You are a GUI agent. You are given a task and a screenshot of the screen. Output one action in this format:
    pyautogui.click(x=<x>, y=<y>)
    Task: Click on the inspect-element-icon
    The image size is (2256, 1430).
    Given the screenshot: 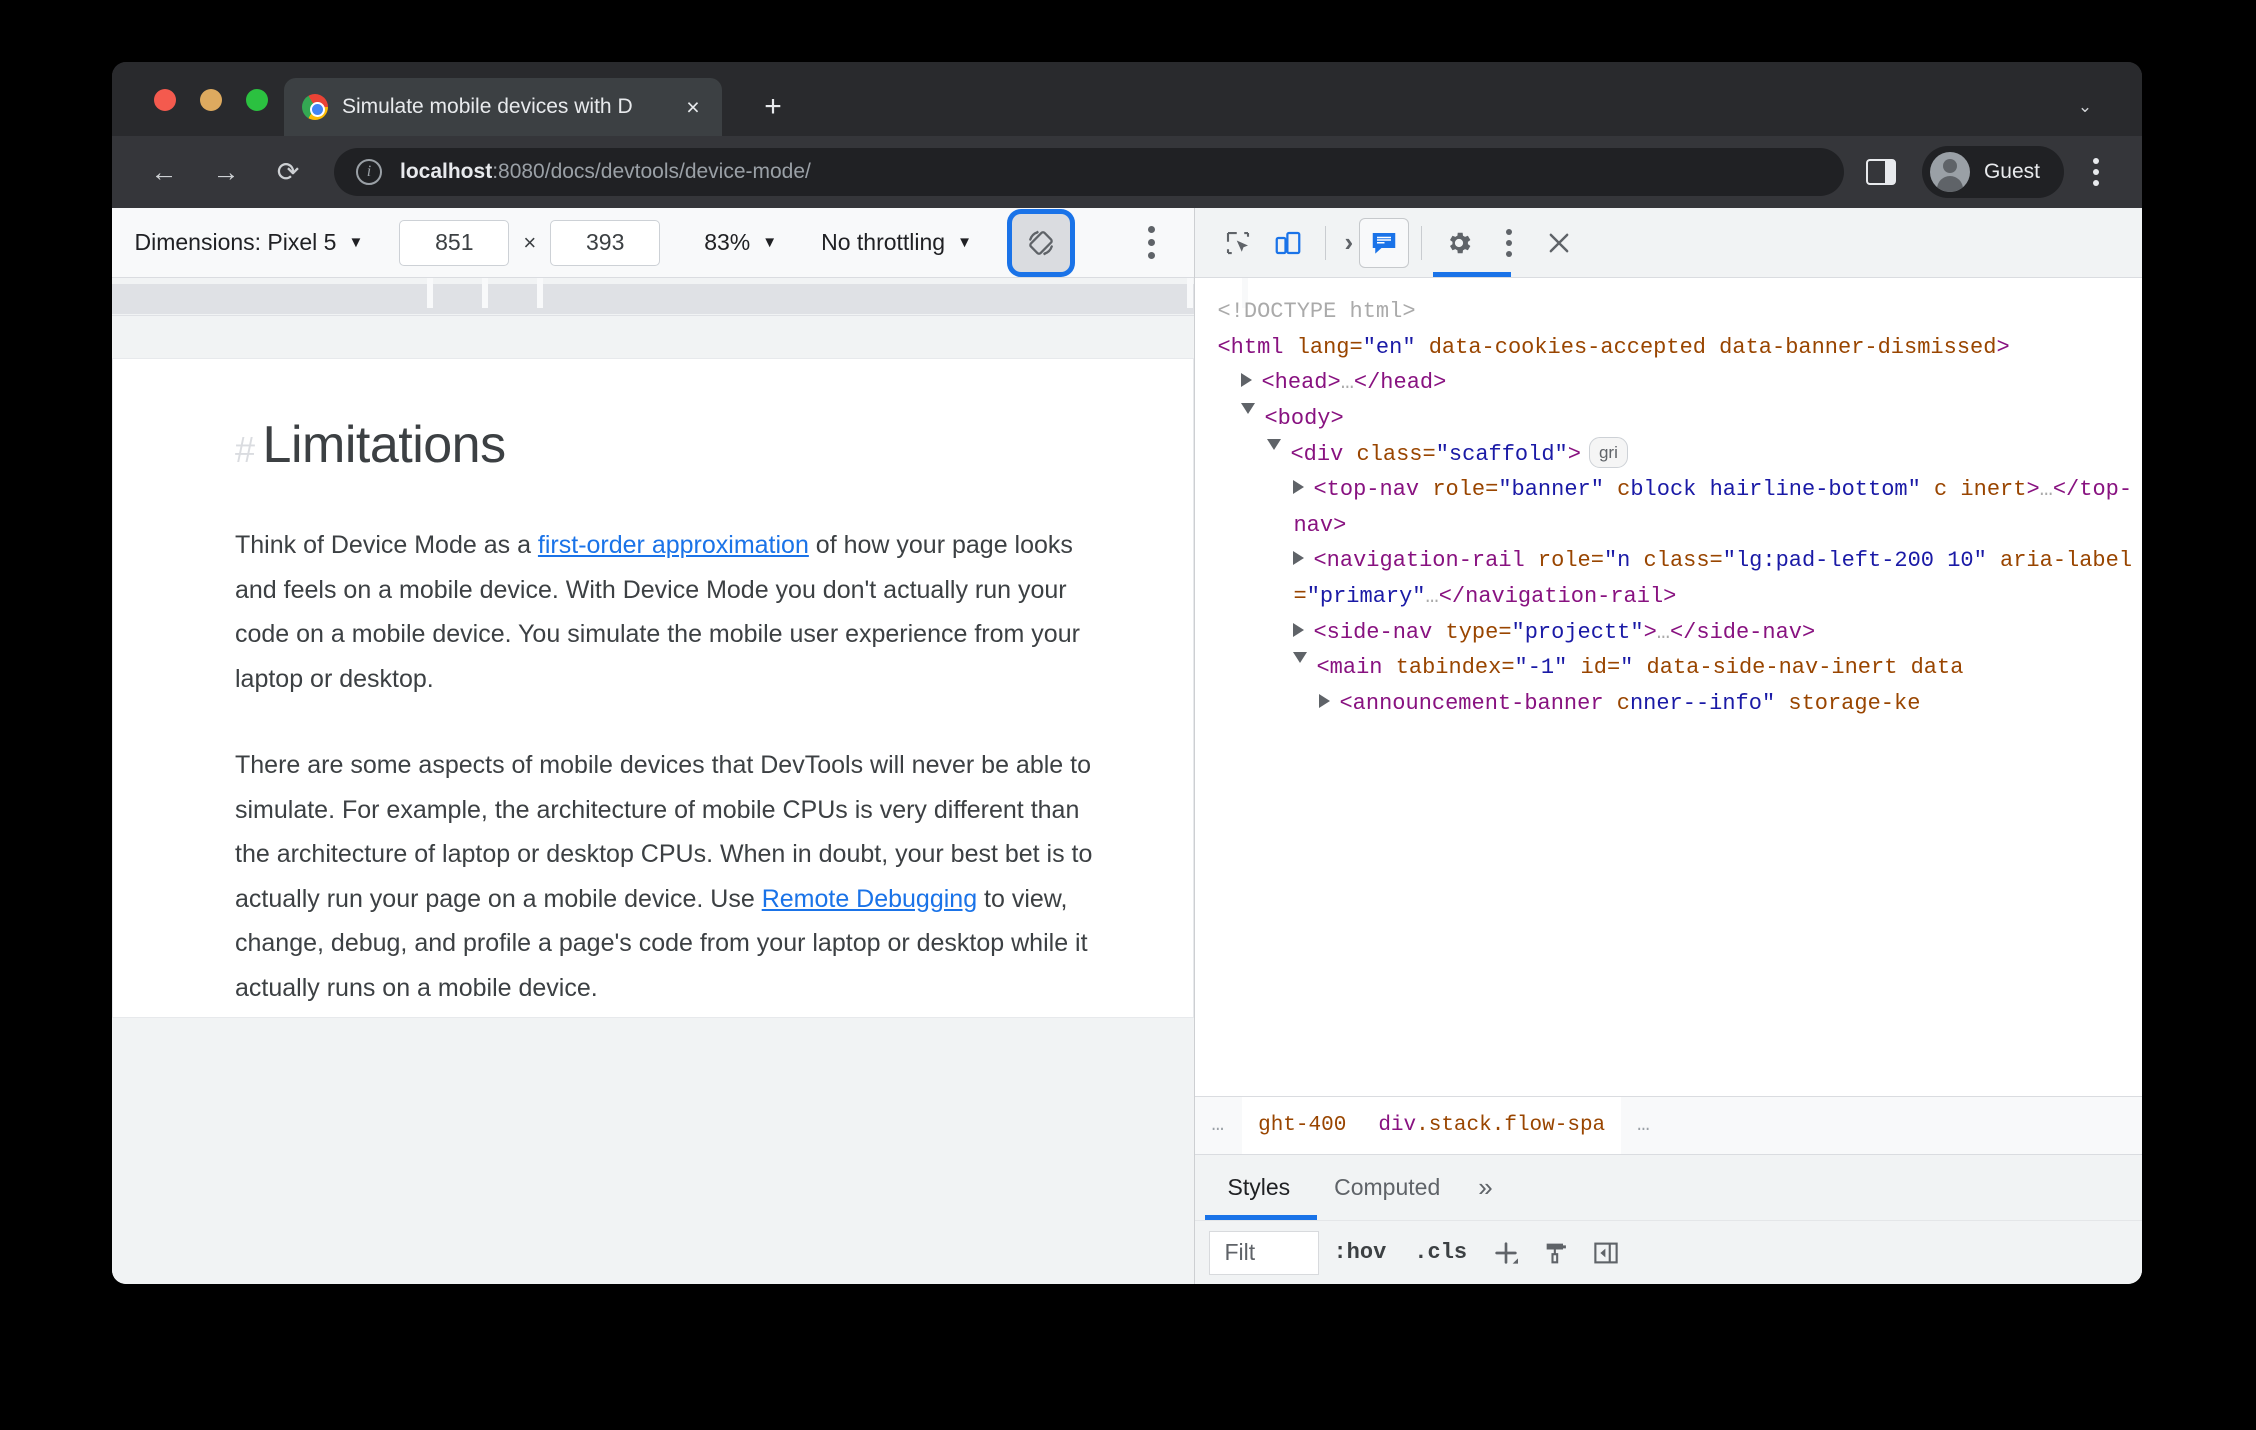 What is the action you would take?
    pyautogui.click(x=1238, y=243)
    